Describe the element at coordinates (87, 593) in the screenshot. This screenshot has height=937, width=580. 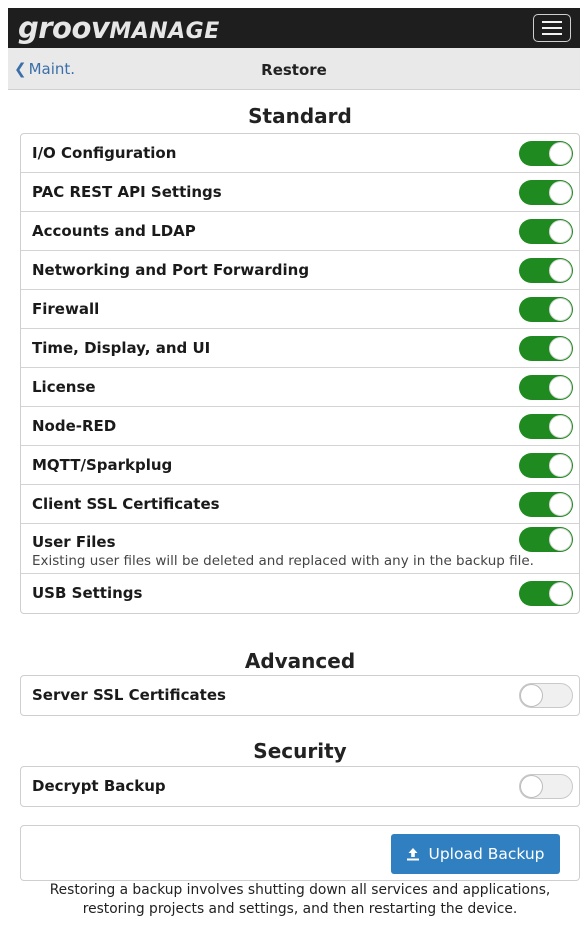
I see `option-label: USB Settings` at that location.